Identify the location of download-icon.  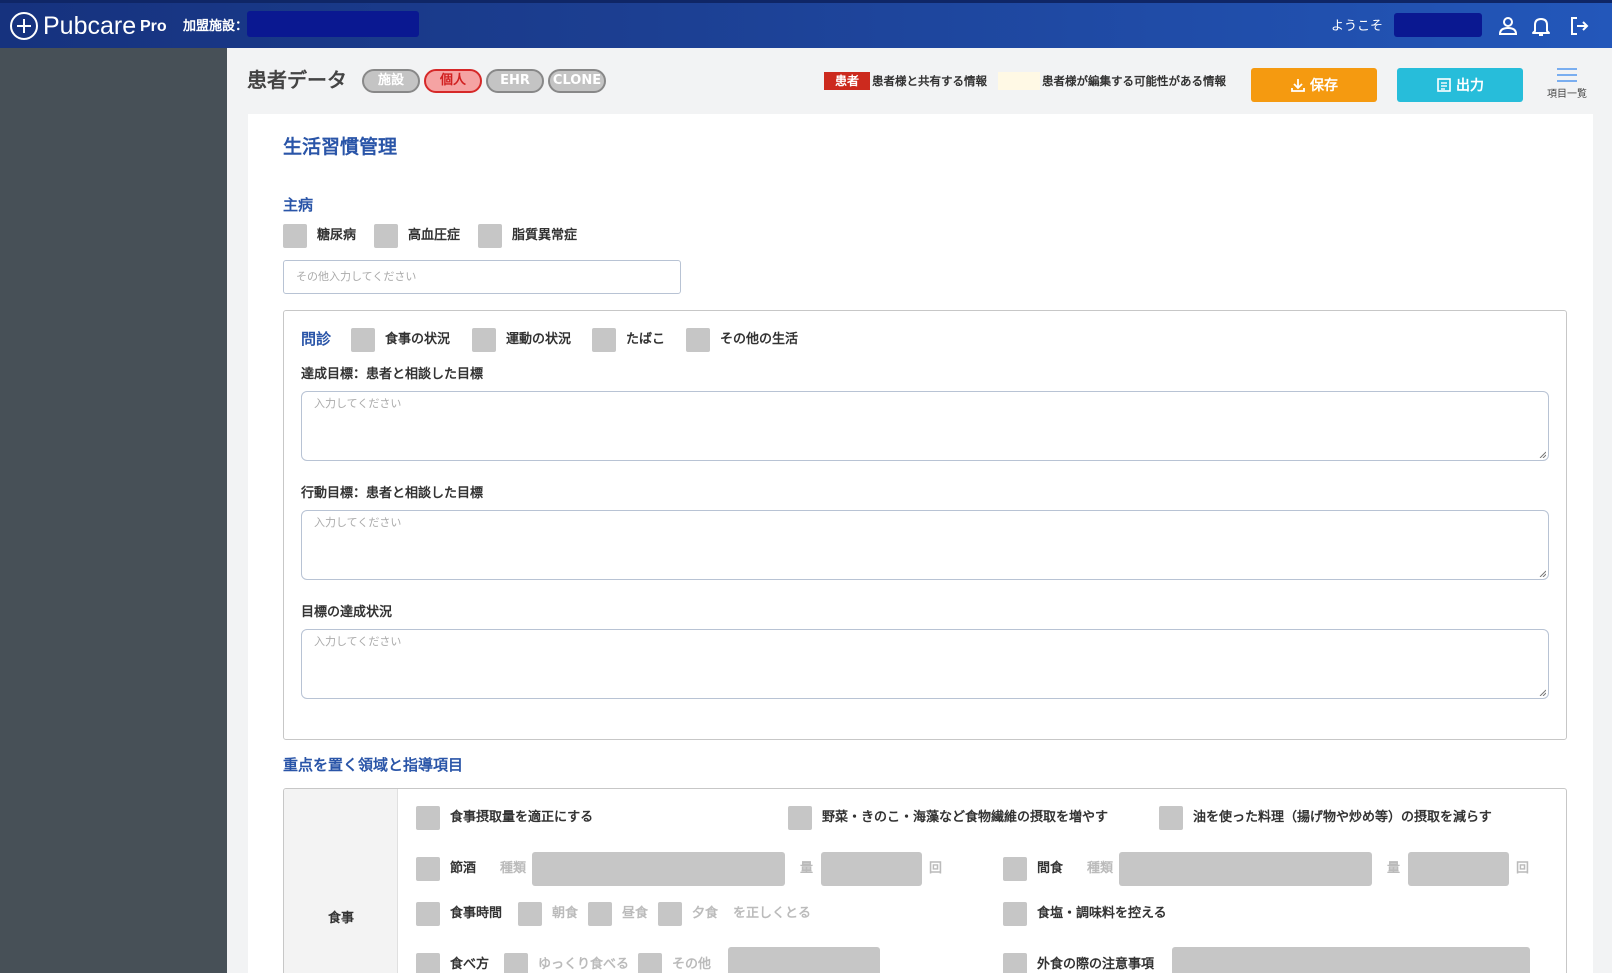
(1298, 85).